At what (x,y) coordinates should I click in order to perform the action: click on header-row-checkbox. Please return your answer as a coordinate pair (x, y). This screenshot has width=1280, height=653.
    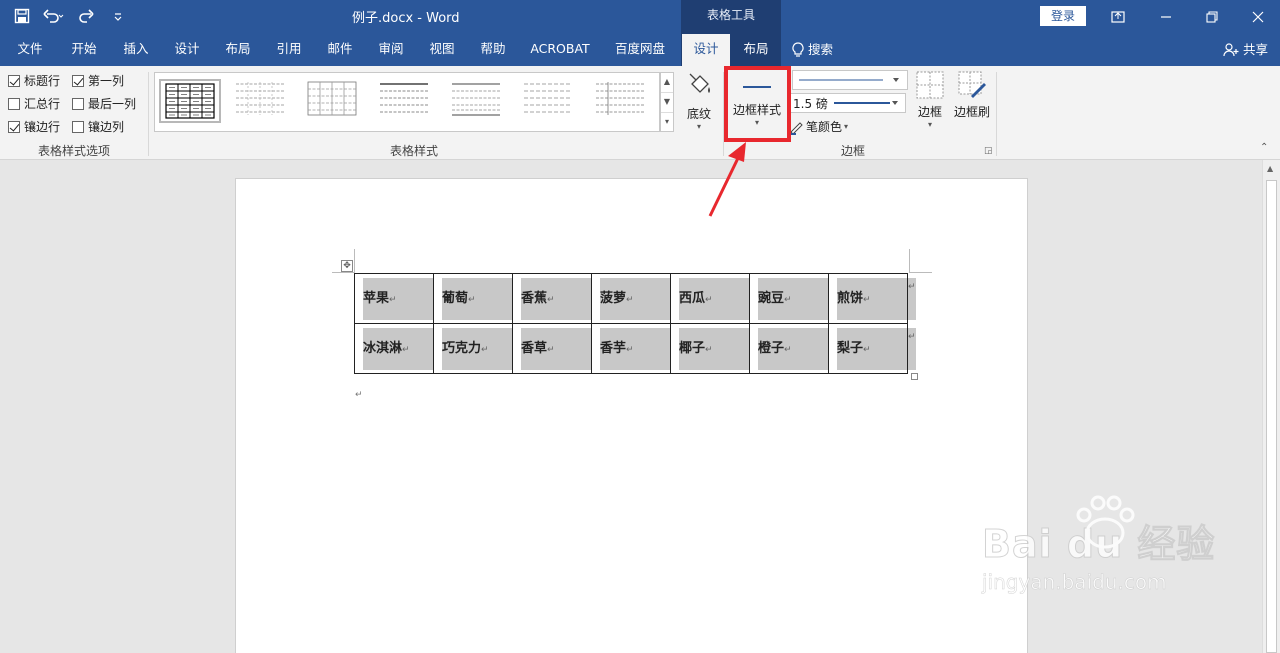
    Looking at the image, I should click on (14, 80).